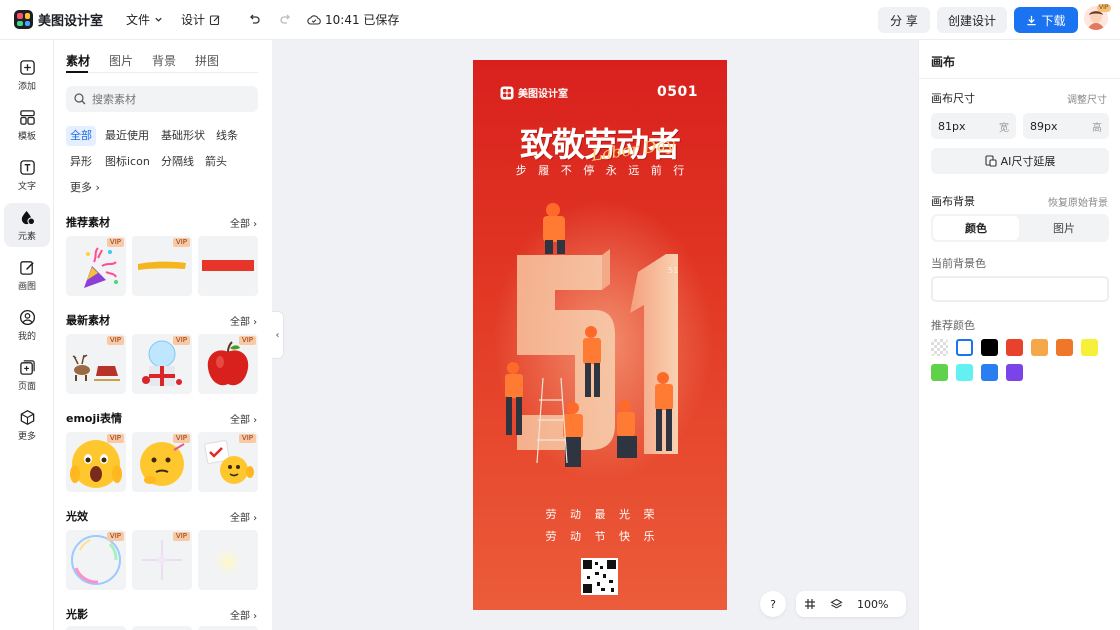 The width and height of the screenshot is (1120, 630). What do you see at coordinates (1046, 20) in the screenshot?
I see `download-button: 下载` at bounding box center [1046, 20].